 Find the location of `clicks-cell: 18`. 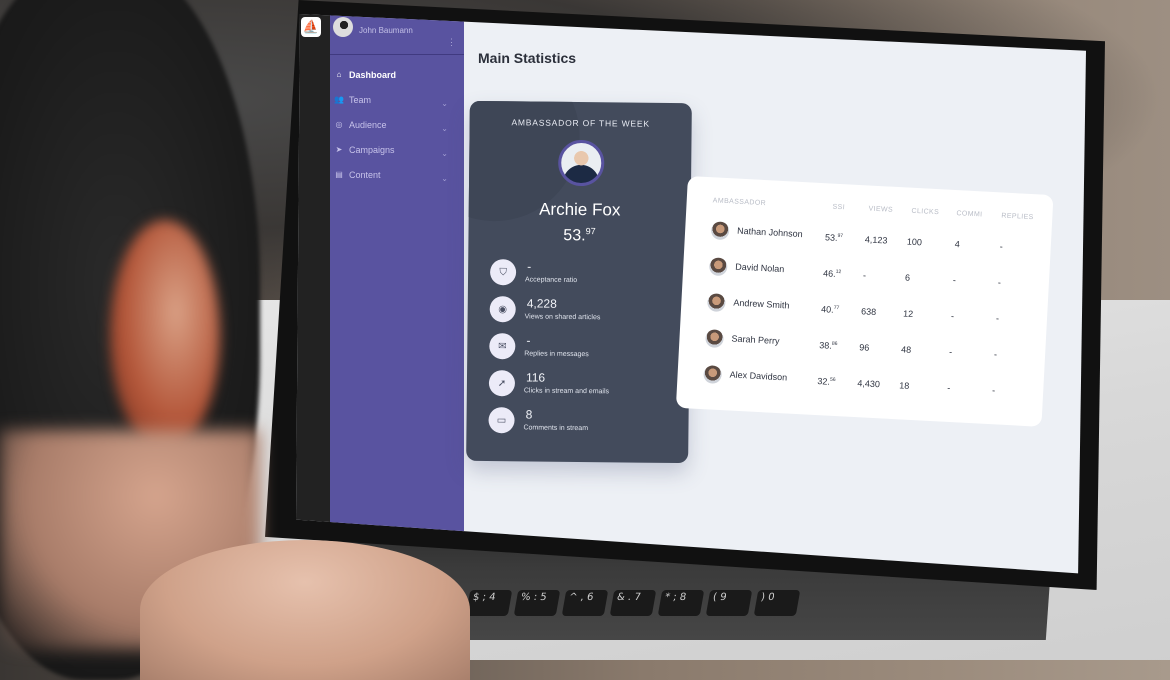

clicks-cell: 18 is located at coordinates (904, 385).